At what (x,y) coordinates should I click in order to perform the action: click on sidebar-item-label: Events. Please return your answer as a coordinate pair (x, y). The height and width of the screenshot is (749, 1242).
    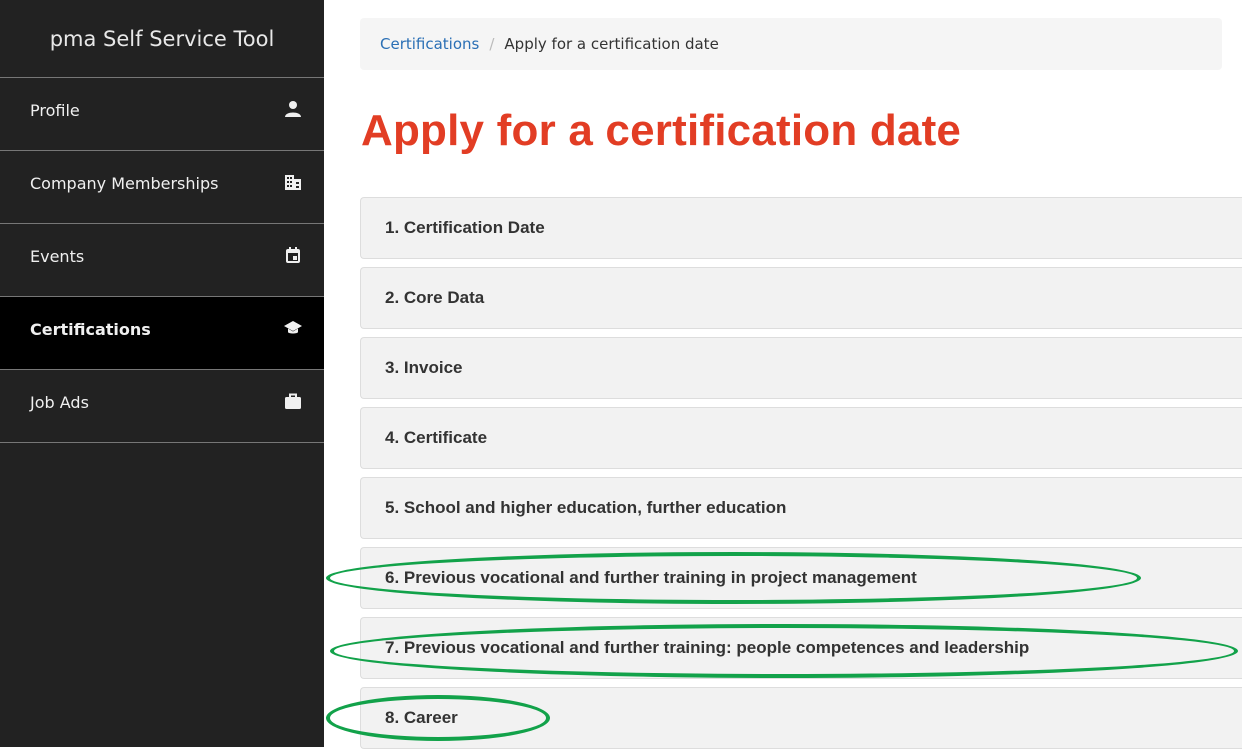
    Looking at the image, I should click on (57, 256).